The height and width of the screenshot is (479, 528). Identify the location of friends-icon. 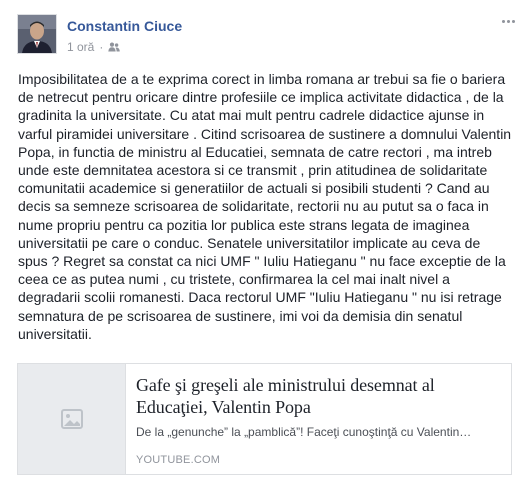
(114, 47).